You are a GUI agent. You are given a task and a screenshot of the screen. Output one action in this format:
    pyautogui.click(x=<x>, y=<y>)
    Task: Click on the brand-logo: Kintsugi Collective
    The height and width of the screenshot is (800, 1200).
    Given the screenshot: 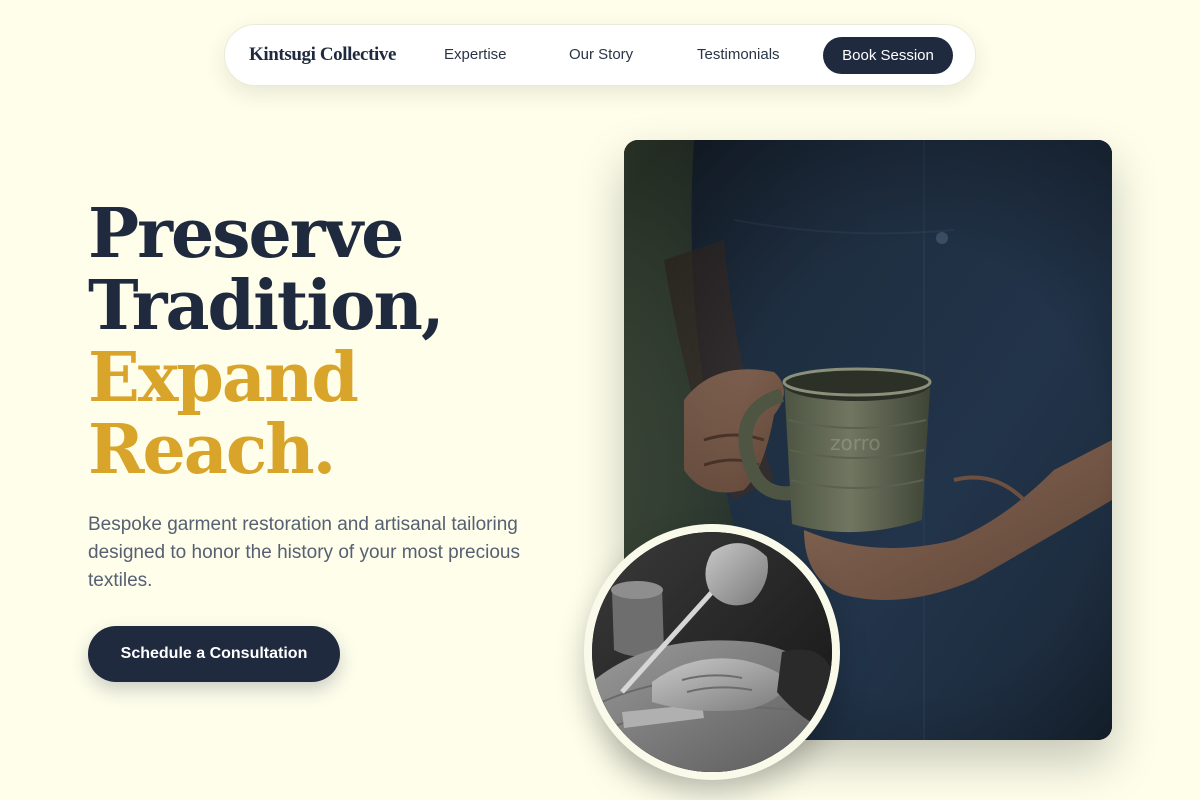 What is the action you would take?
    pyautogui.click(x=322, y=55)
    